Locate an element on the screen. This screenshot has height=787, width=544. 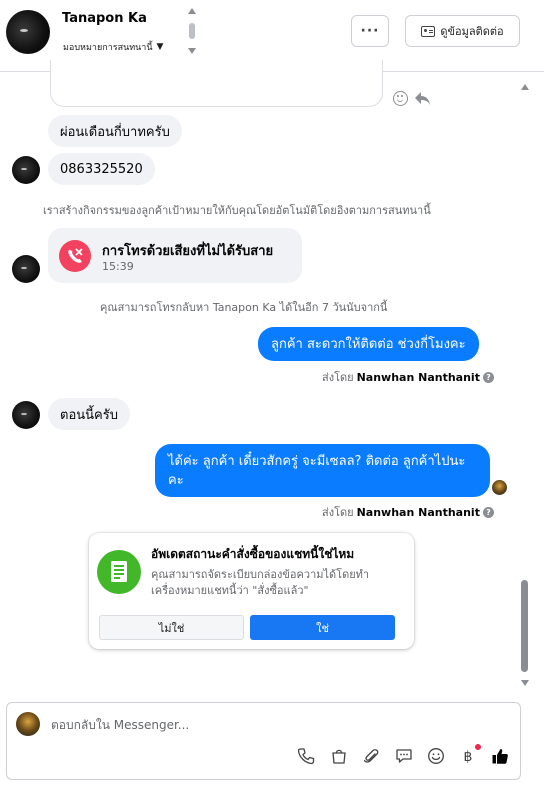
message-text: ตอนนี้ครับ is located at coordinates (89, 415).